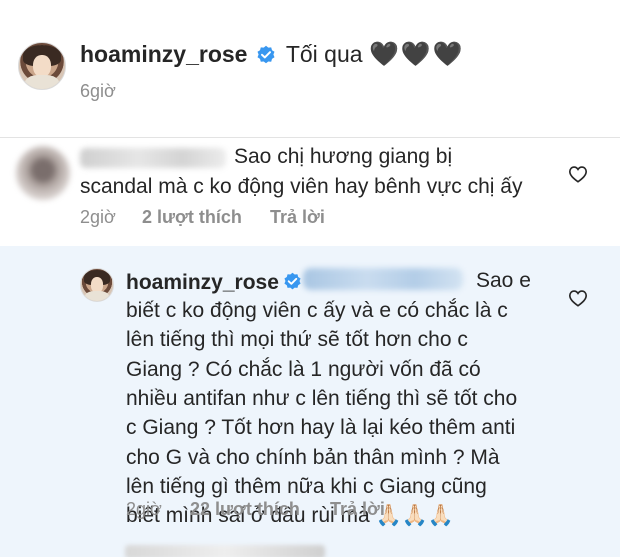 The image size is (620, 557). What do you see at coordinates (343, 156) in the screenshot?
I see `comment-text-line1: Sao chị hương giang bị` at bounding box center [343, 156].